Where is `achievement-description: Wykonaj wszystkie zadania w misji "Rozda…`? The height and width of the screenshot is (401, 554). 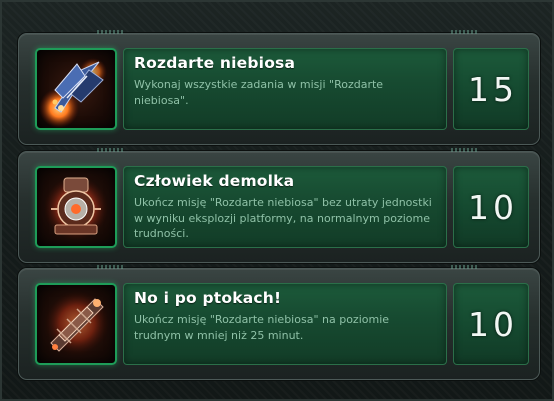
achievement-description: Wykonaj wszystkie zadania w misji "Rozda… is located at coordinates (259, 92).